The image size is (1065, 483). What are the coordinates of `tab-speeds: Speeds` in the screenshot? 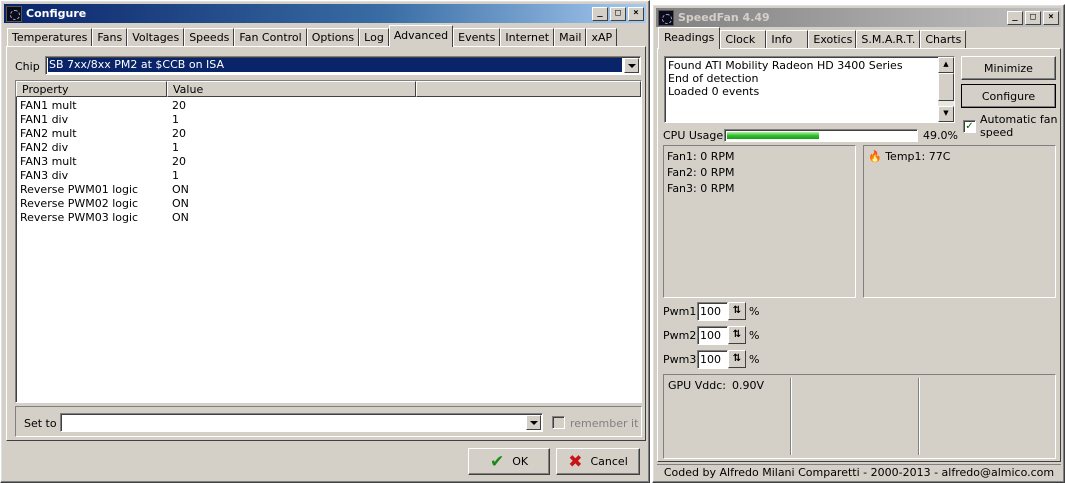 It's located at (209, 37).